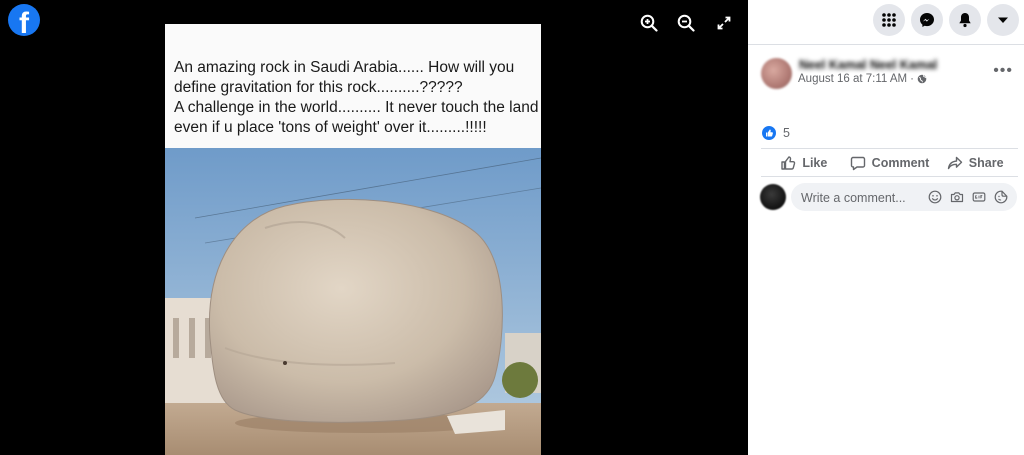 The height and width of the screenshot is (455, 1024). I want to click on post-meta: August 16 at 7:11 AM ·, so click(862, 79).